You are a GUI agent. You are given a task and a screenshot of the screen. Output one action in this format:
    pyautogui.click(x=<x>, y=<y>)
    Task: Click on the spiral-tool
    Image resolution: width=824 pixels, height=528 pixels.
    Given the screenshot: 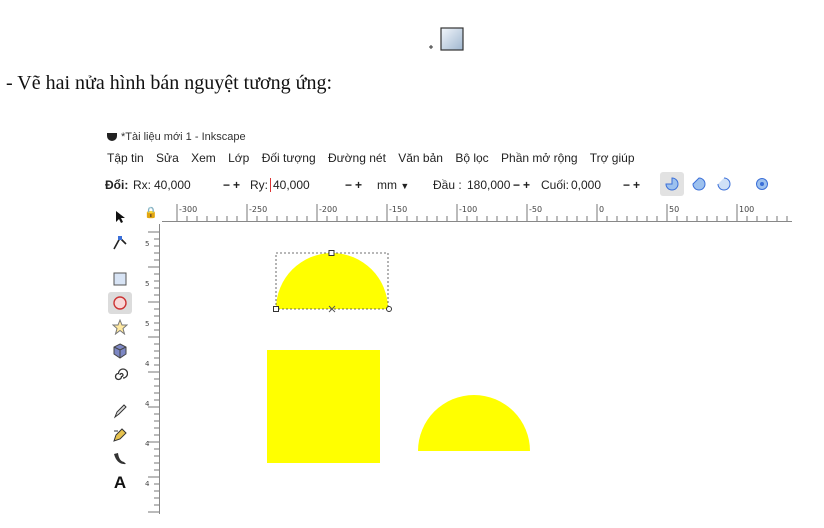 What is the action you would take?
    pyautogui.click(x=120, y=375)
    